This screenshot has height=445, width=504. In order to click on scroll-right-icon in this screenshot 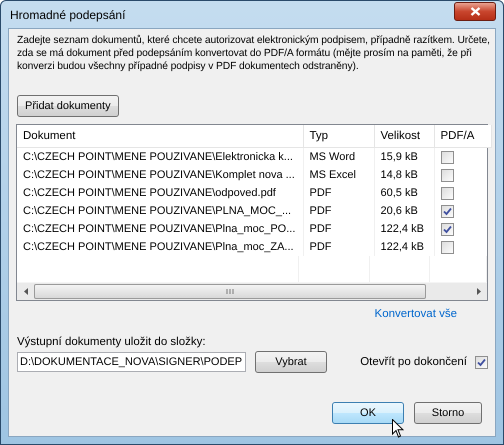, I will do `click(478, 291)`.